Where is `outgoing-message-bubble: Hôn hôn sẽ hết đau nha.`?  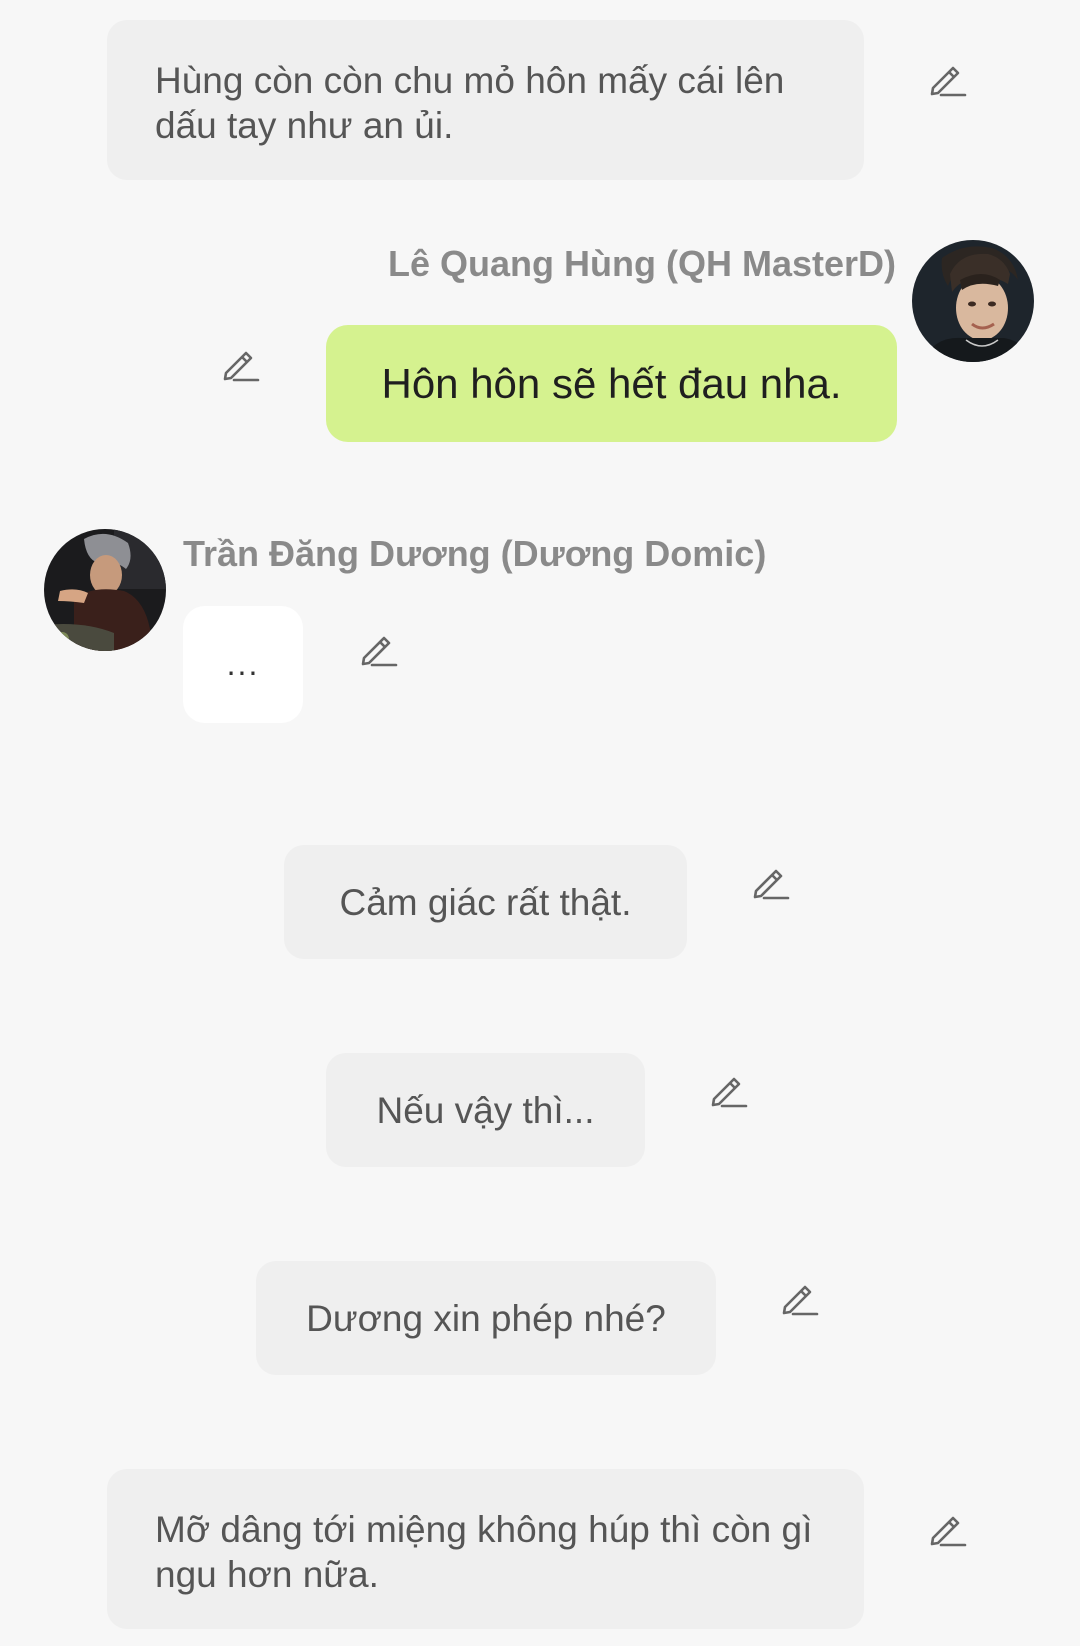
outgoing-message-bubble: Hôn hôn sẽ hết đau nha. is located at coordinates (611, 383).